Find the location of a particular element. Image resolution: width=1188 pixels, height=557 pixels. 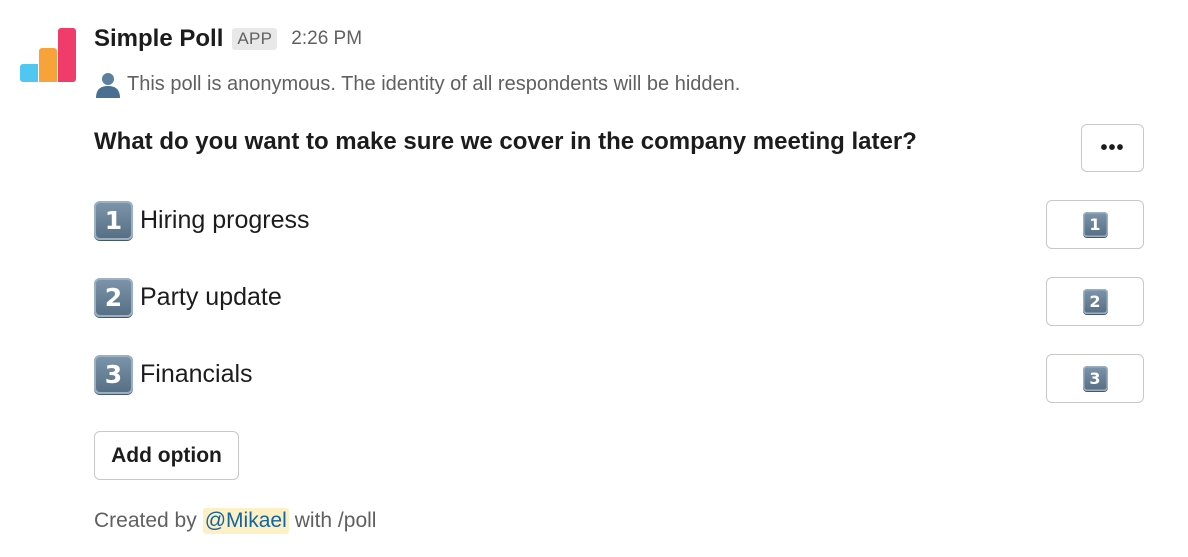

vote-button-3: 3 is located at coordinates (1095, 378).